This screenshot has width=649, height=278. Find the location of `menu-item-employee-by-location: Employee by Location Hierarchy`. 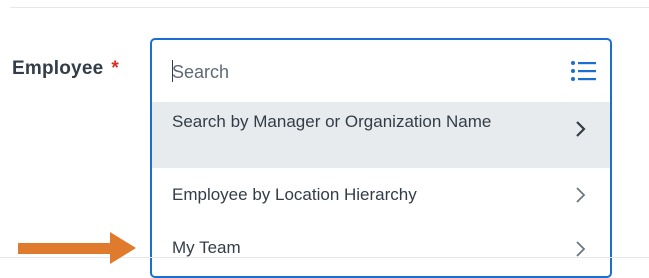

menu-item-employee-by-location: Employee by Location Hierarchy is located at coordinates (381, 195).